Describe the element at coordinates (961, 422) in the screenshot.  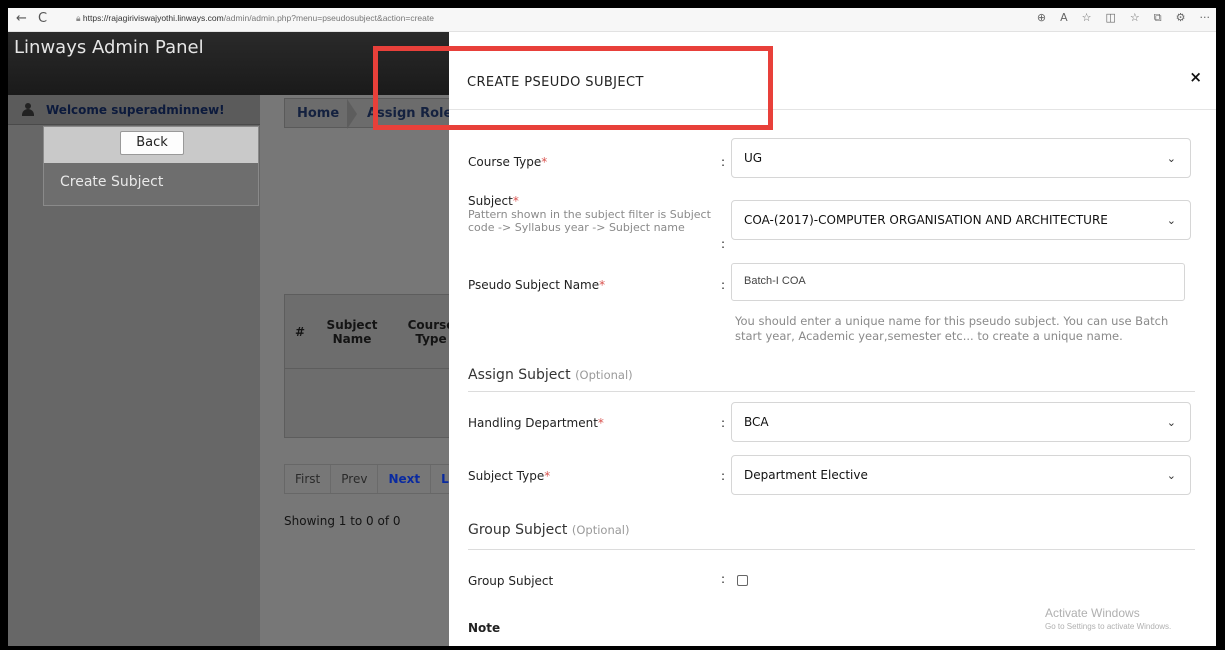
I see `handling-department-select: BCA ⌄` at that location.